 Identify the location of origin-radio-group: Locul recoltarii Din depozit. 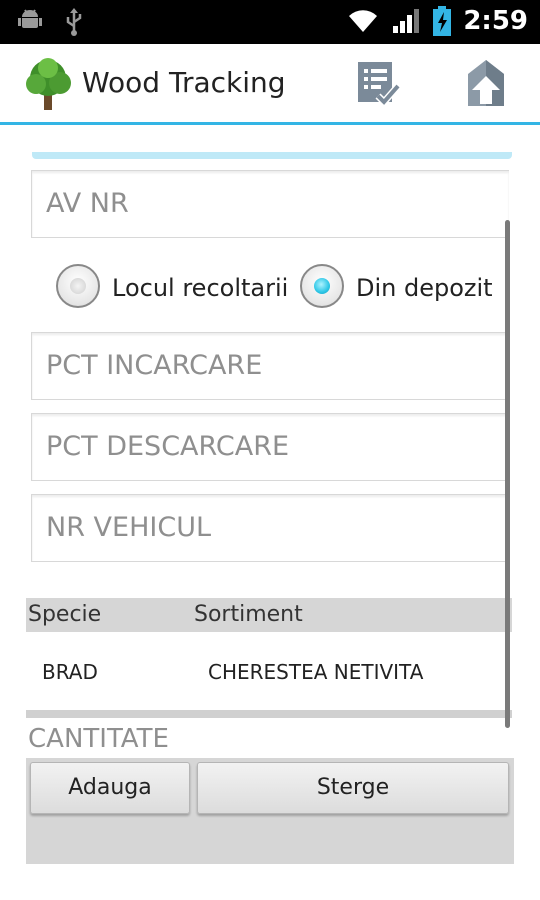
(286, 290).